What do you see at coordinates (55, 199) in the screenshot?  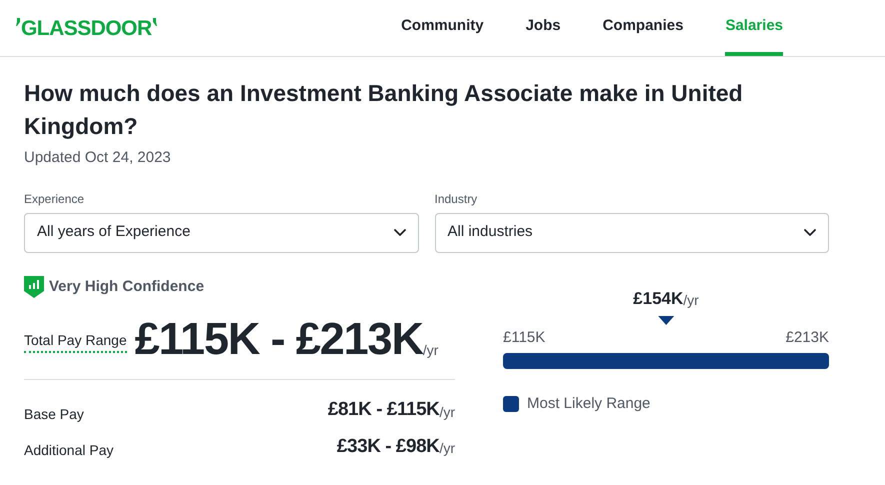 I see `filter-label: Experience` at bounding box center [55, 199].